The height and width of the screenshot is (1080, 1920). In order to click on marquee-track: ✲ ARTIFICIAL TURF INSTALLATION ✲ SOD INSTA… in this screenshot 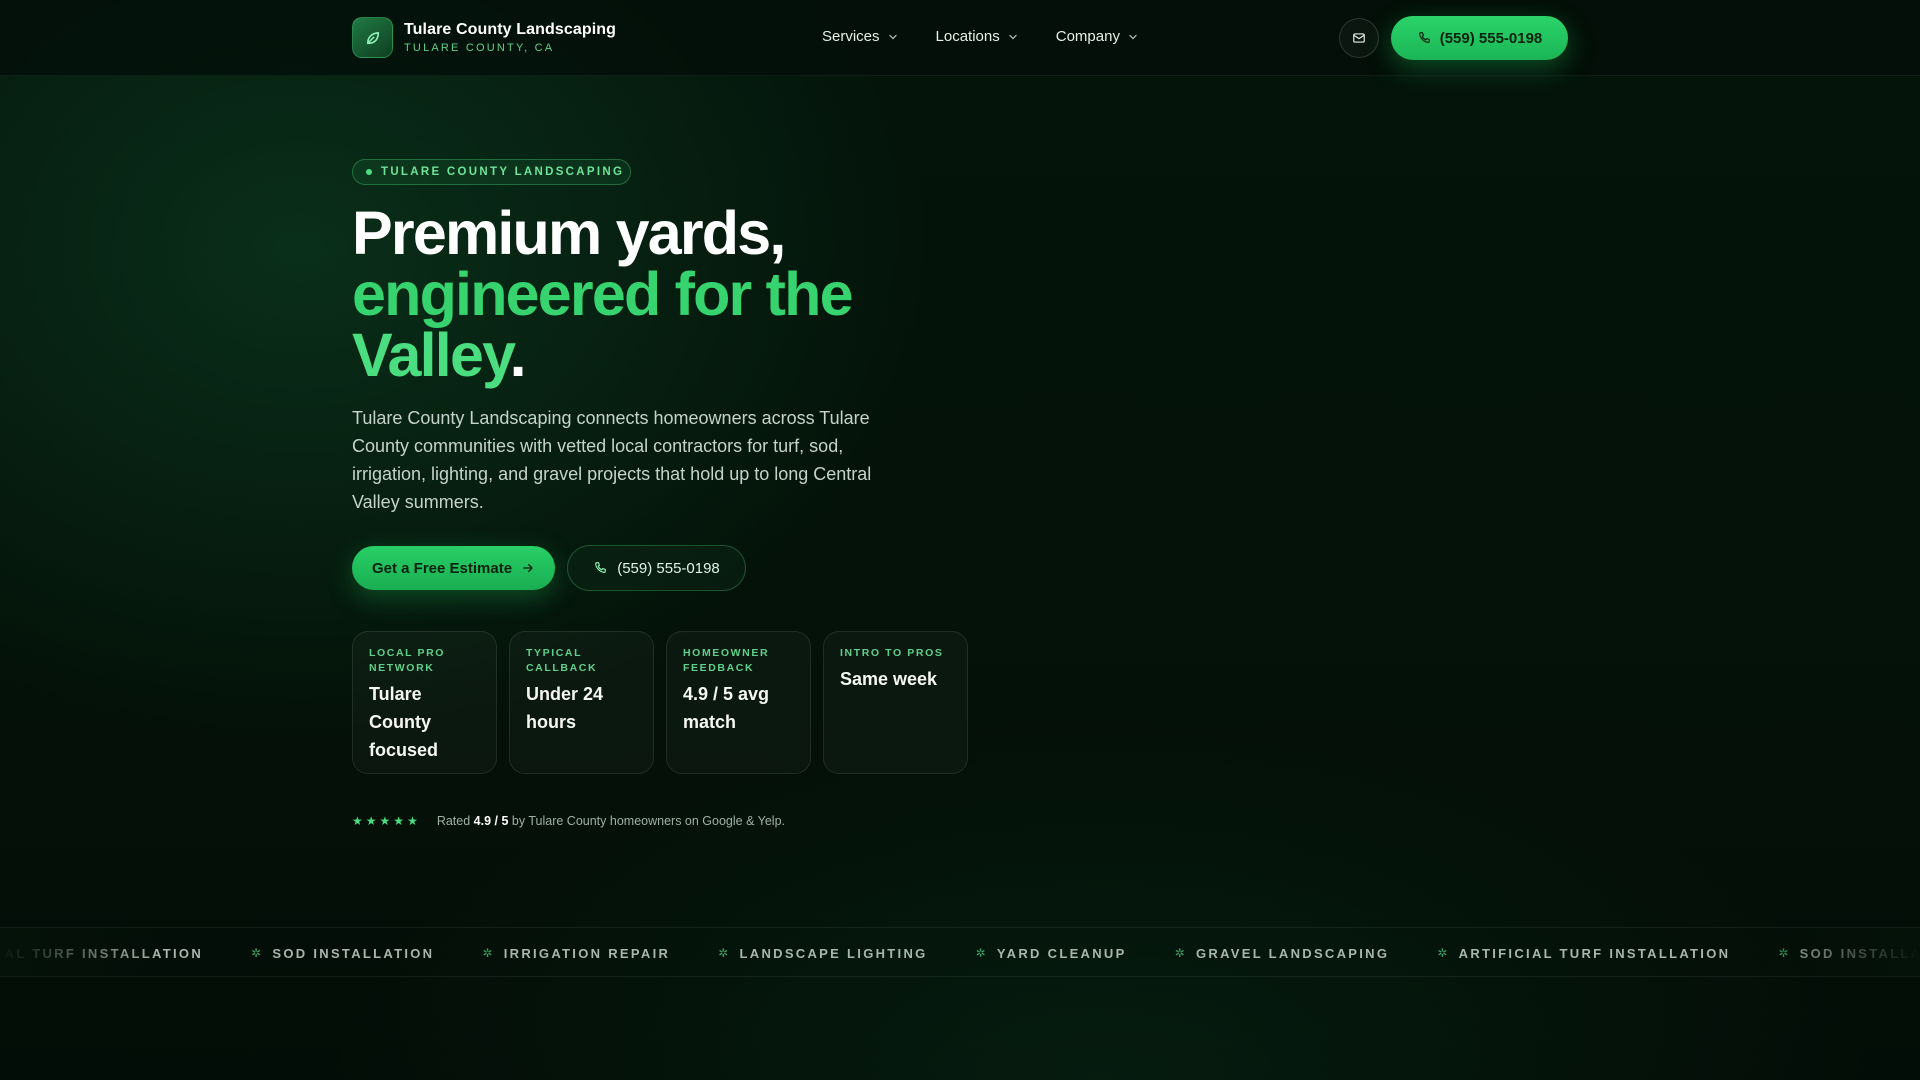, I will do `click(960, 952)`.